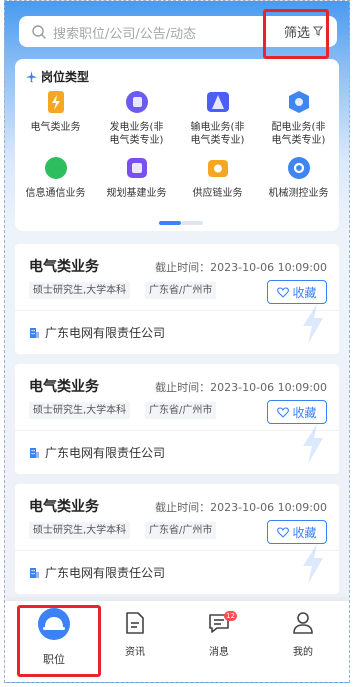 This screenshot has height=687, width=354. What do you see at coordinates (59, 641) in the screenshot?
I see `highlight-box-job-tab` at bounding box center [59, 641].